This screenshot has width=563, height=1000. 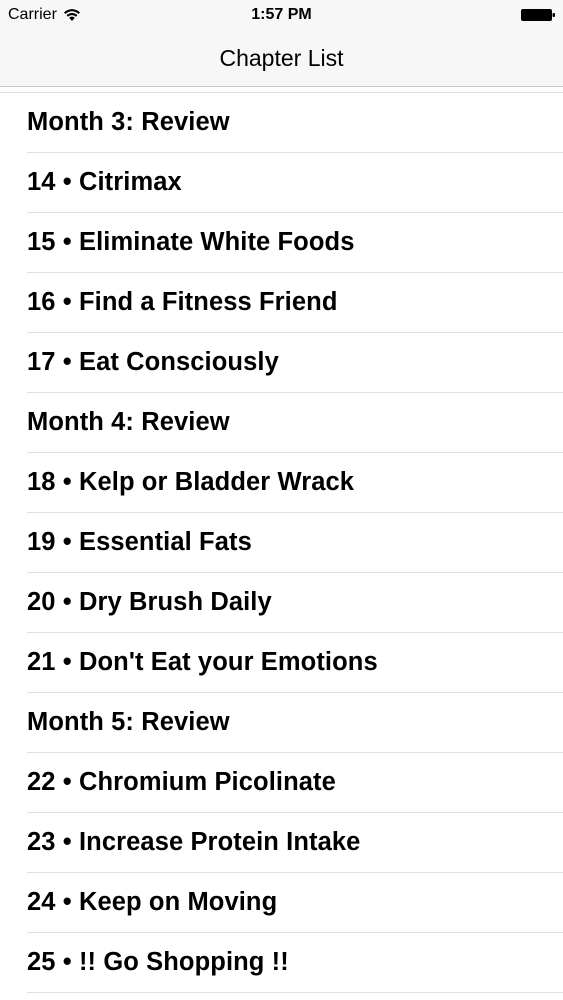 I want to click on chapter-label: 16 • Find a Fitness Friend, so click(x=182, y=302).